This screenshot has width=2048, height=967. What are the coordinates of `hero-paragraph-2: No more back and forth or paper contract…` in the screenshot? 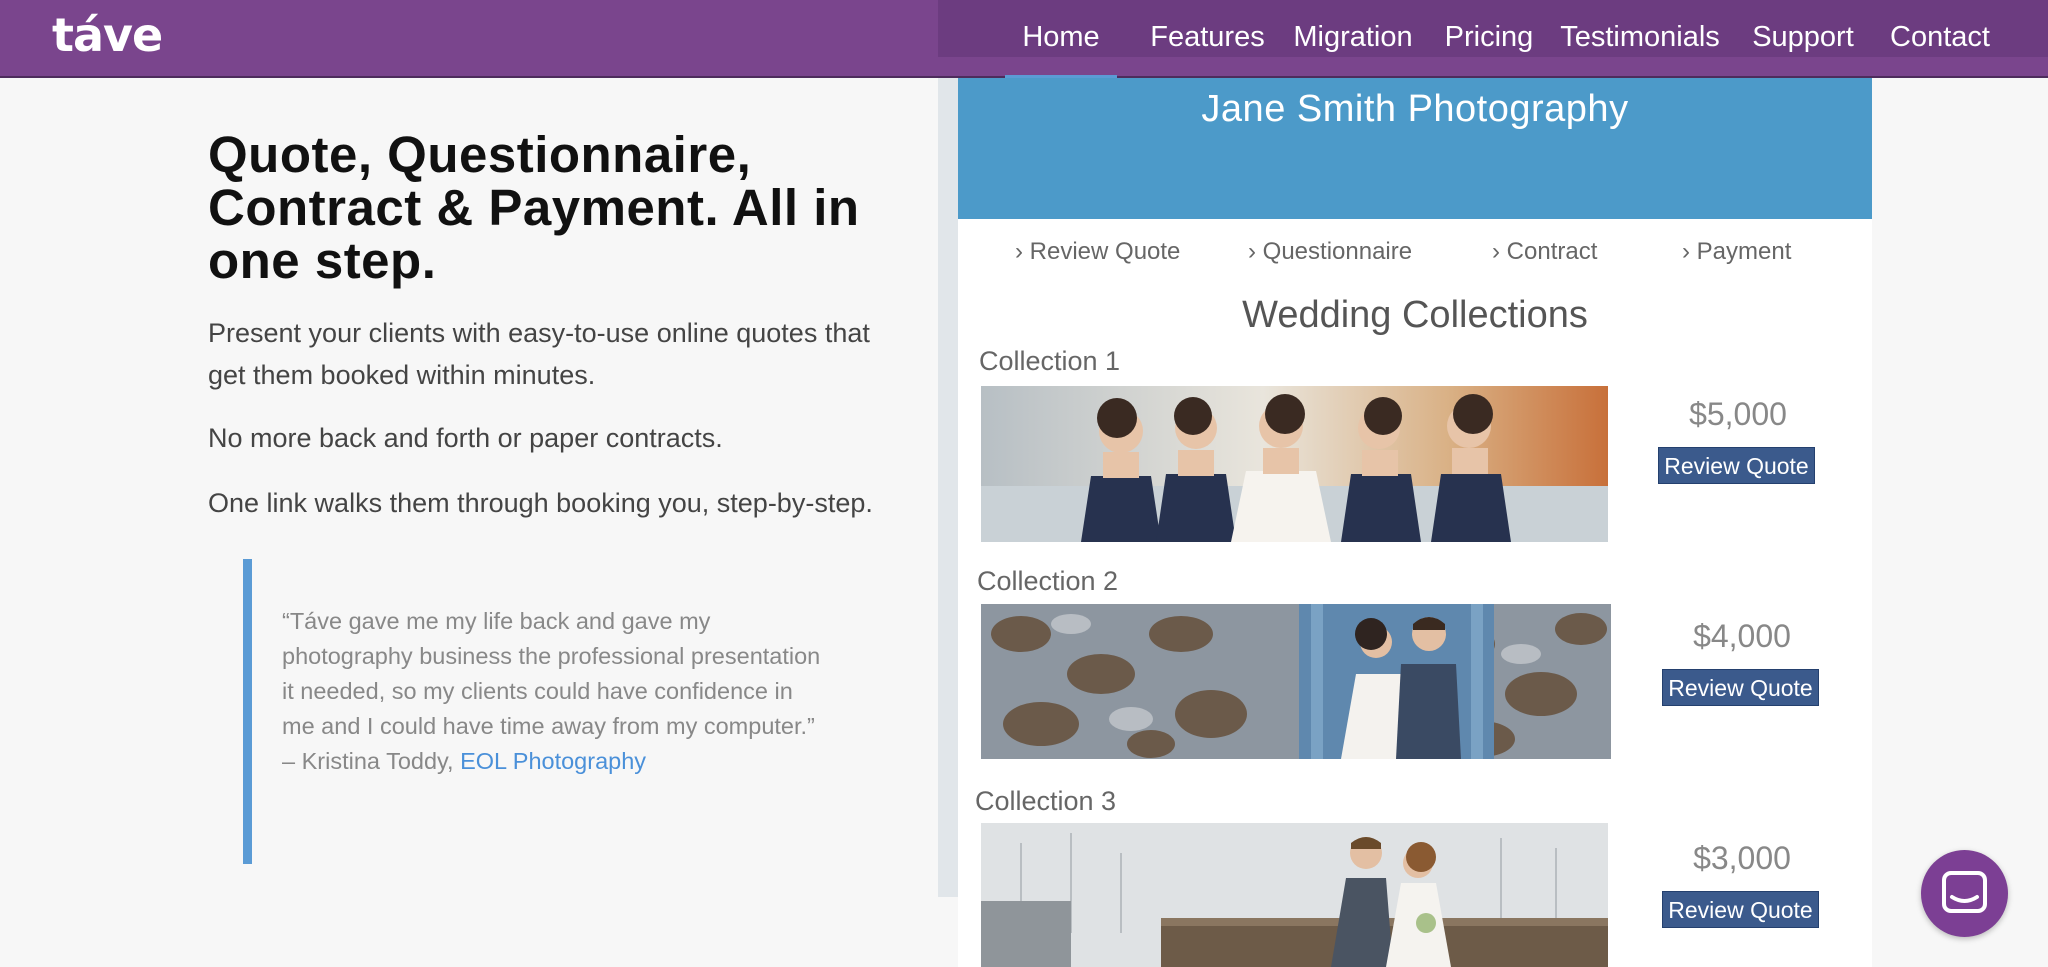 It's located at (465, 438).